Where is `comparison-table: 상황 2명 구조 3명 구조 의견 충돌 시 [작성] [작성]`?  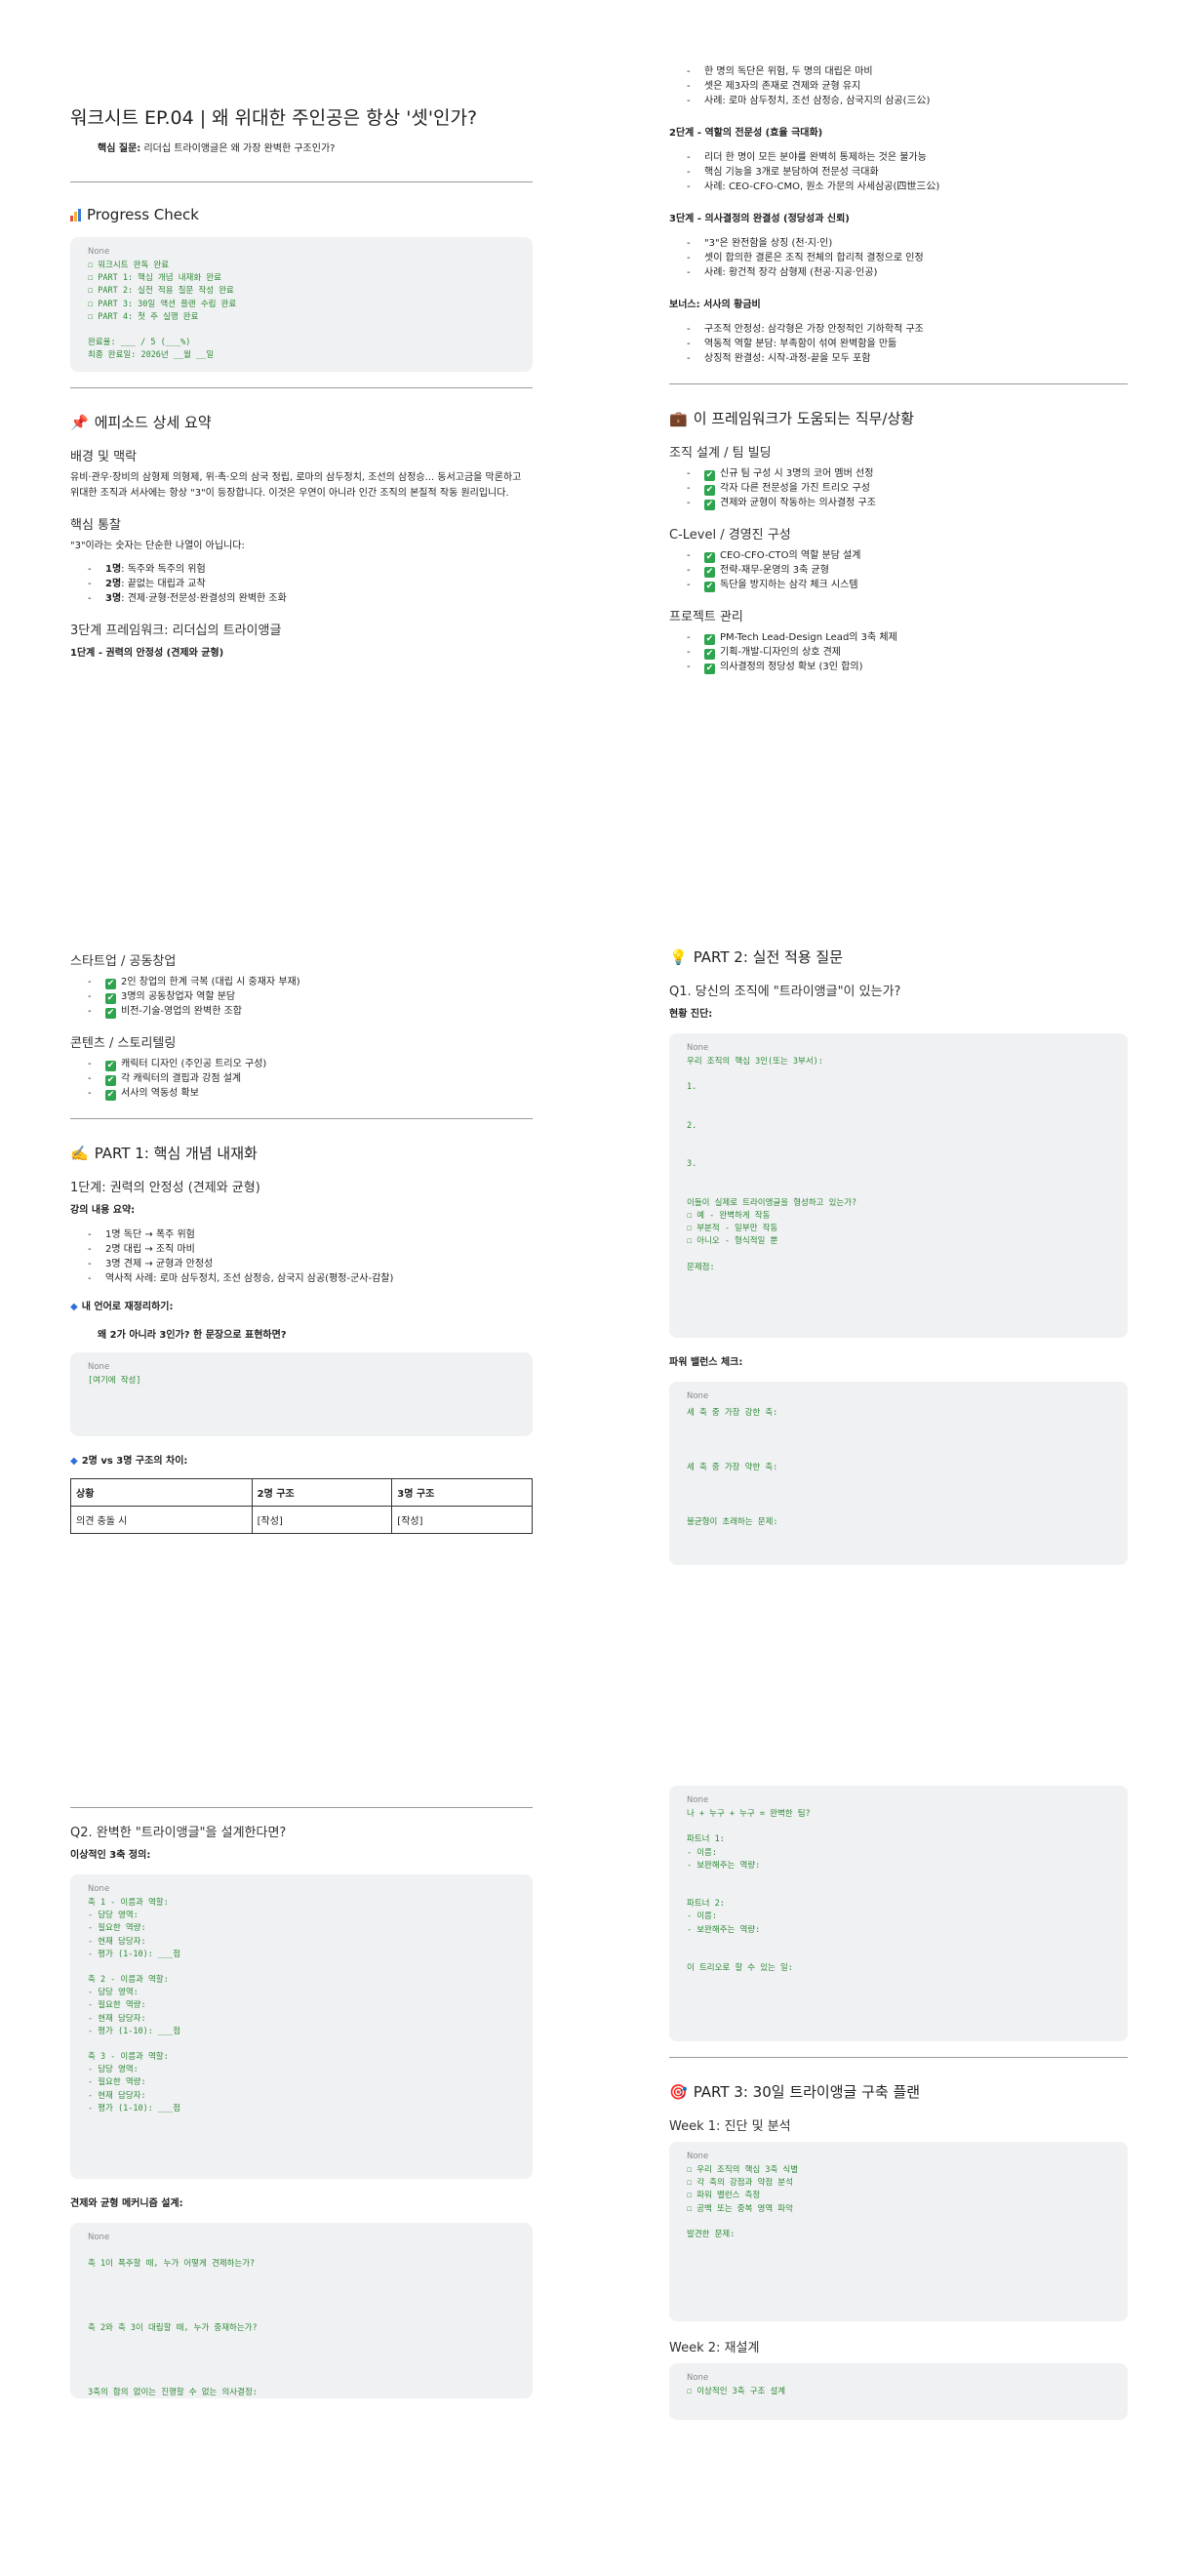
comparison-table: 상황 2명 구조 3명 구조 의견 충돌 시 [작성] [작성] is located at coordinates (301, 1506).